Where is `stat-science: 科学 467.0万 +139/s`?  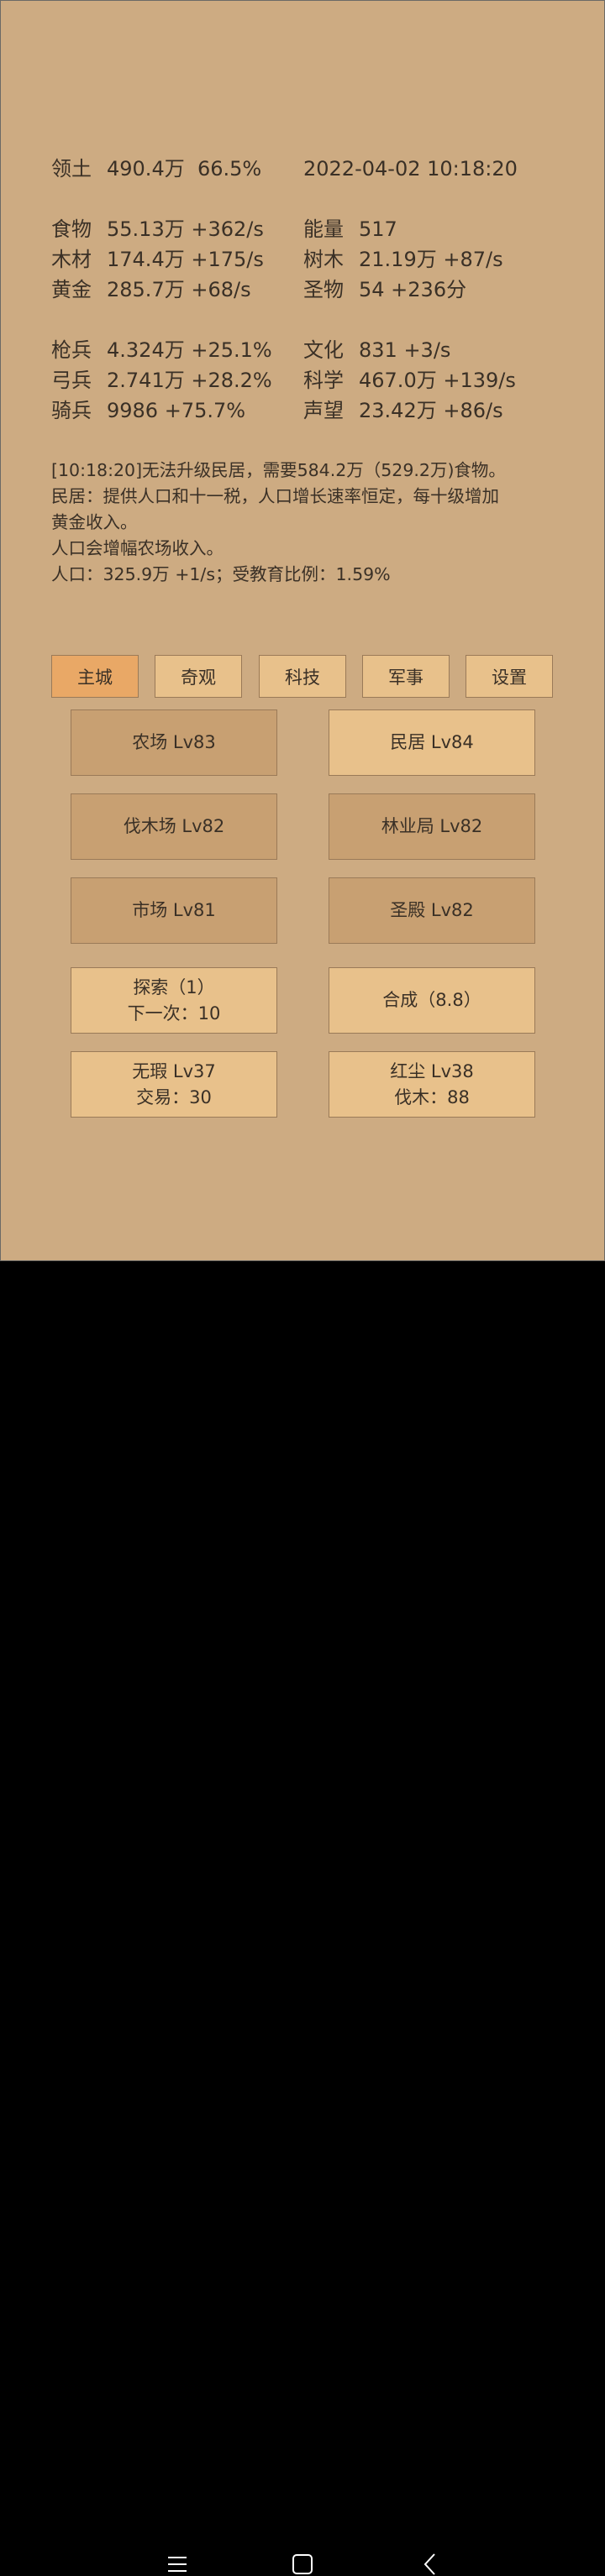 stat-science: 科学 467.0万 +139/s is located at coordinates (409, 381).